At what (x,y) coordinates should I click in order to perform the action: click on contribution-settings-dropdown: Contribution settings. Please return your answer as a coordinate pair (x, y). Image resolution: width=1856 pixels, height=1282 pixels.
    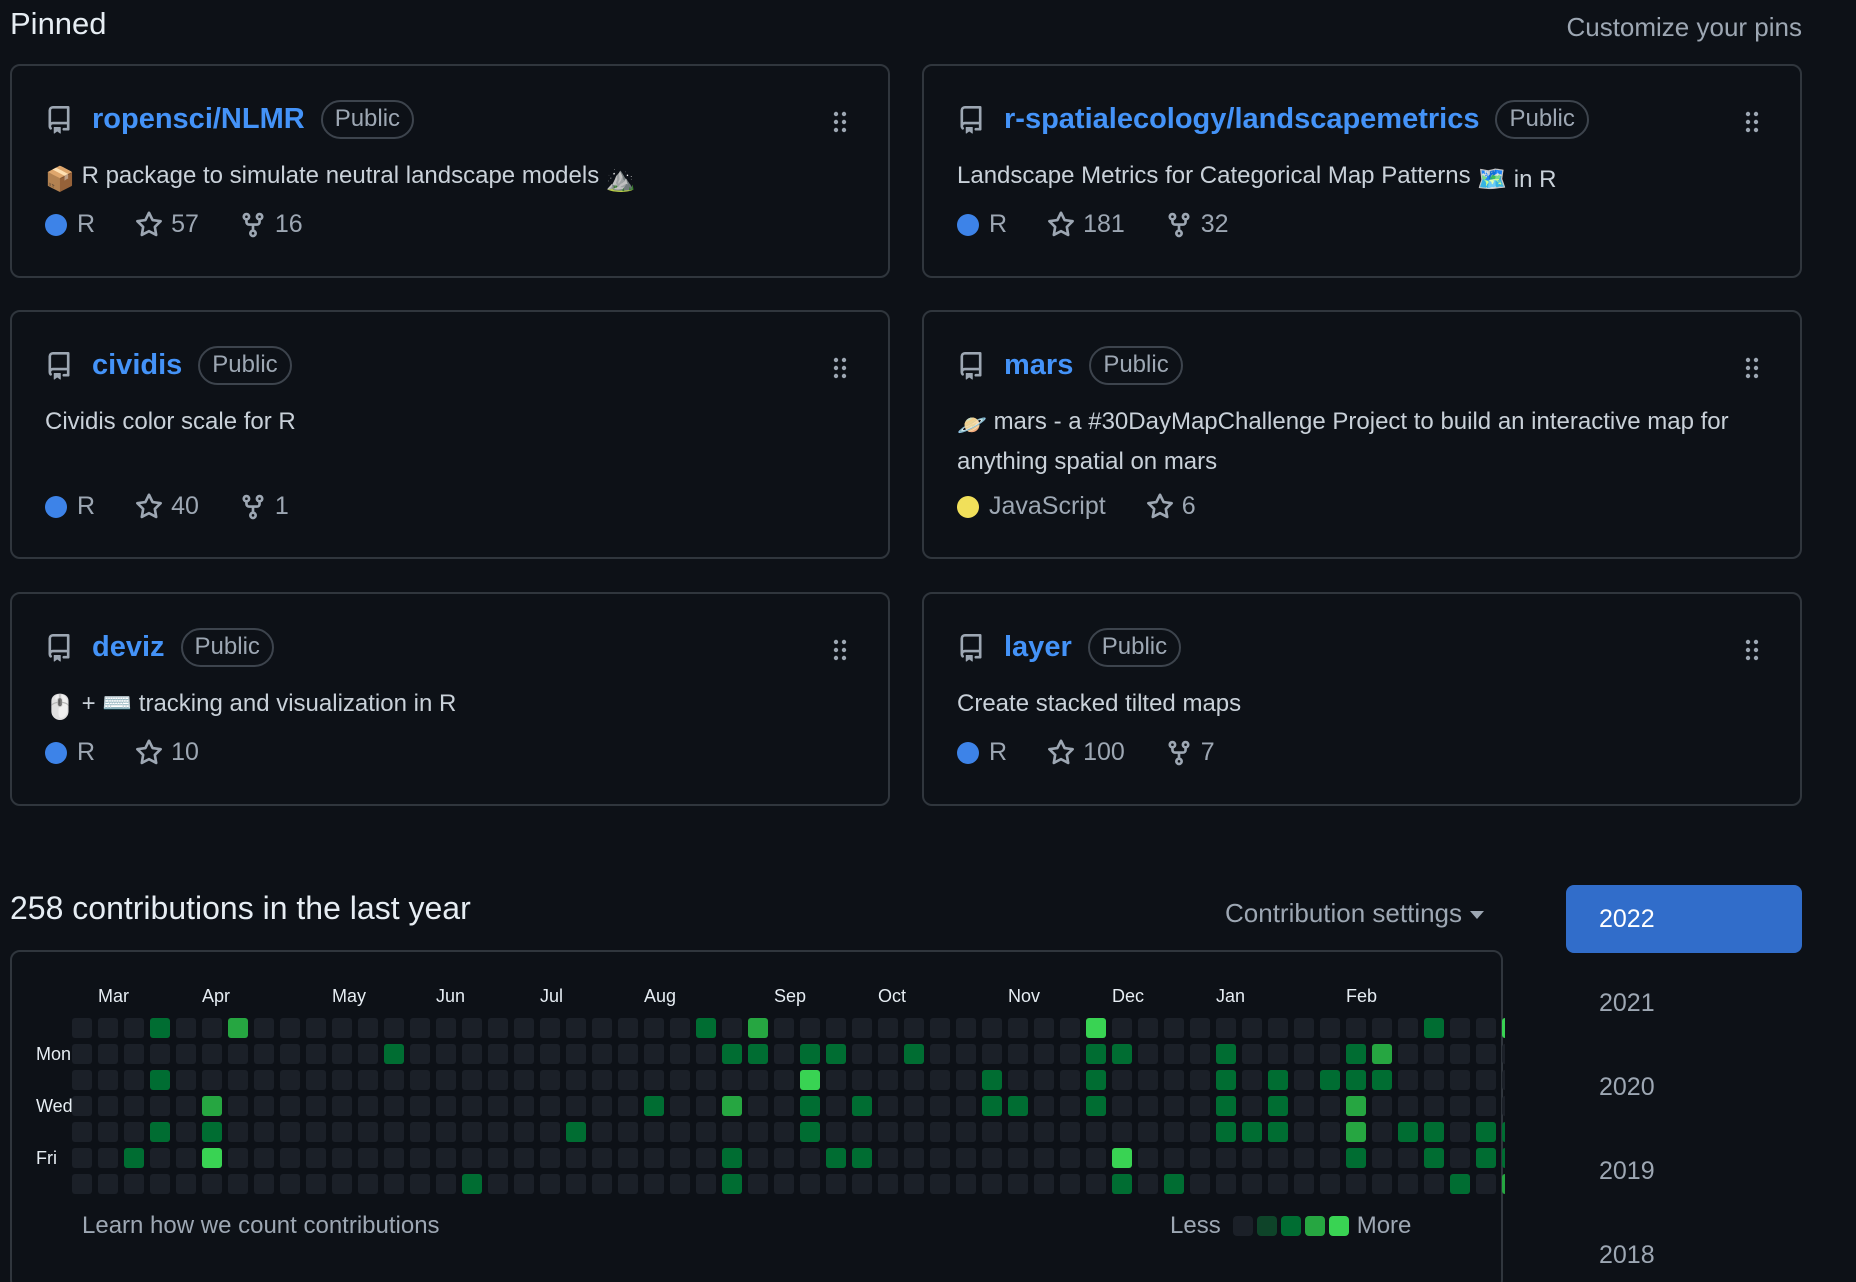
    Looking at the image, I should click on (1355, 913).